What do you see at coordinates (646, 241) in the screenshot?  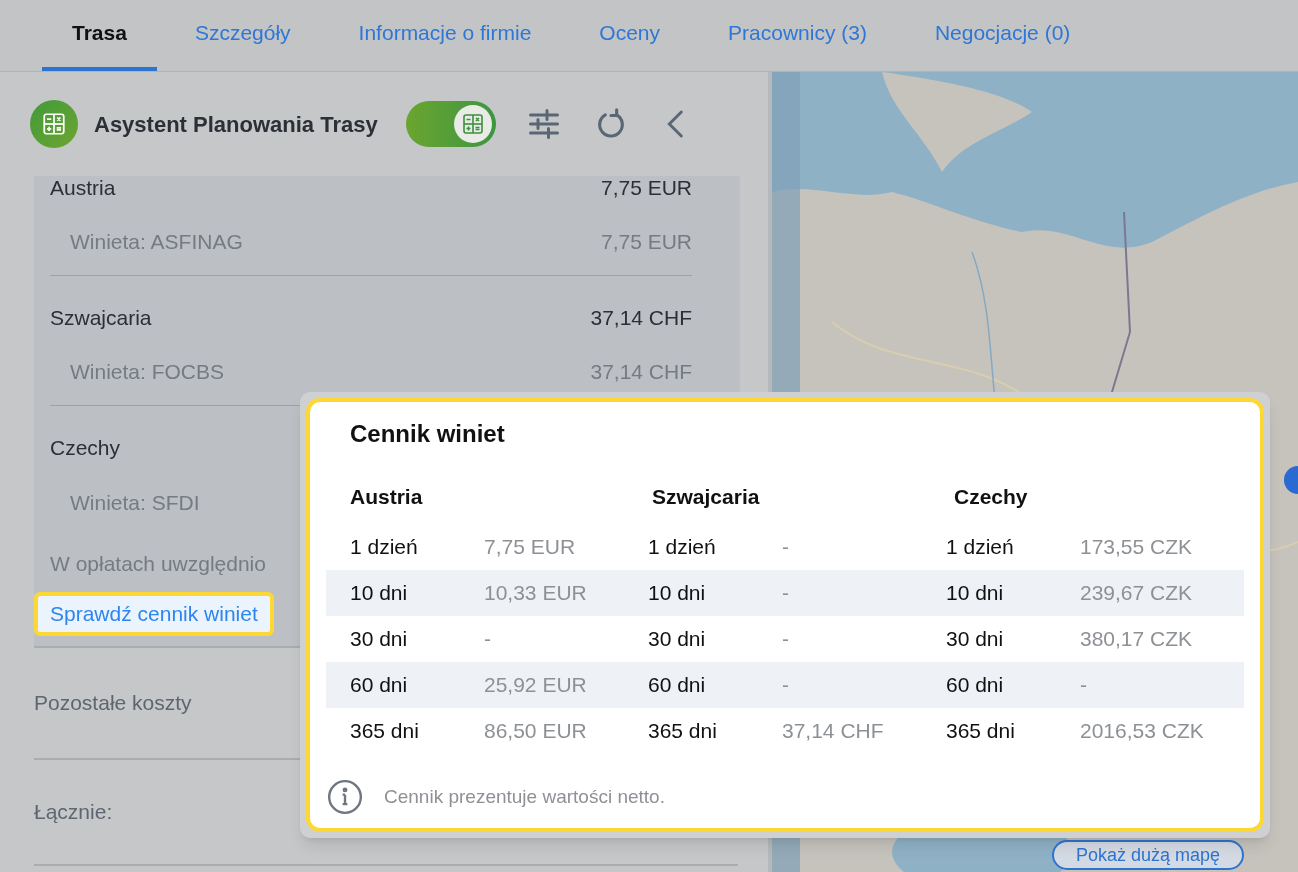 I see `vignette-amount: 7,75 EUR` at bounding box center [646, 241].